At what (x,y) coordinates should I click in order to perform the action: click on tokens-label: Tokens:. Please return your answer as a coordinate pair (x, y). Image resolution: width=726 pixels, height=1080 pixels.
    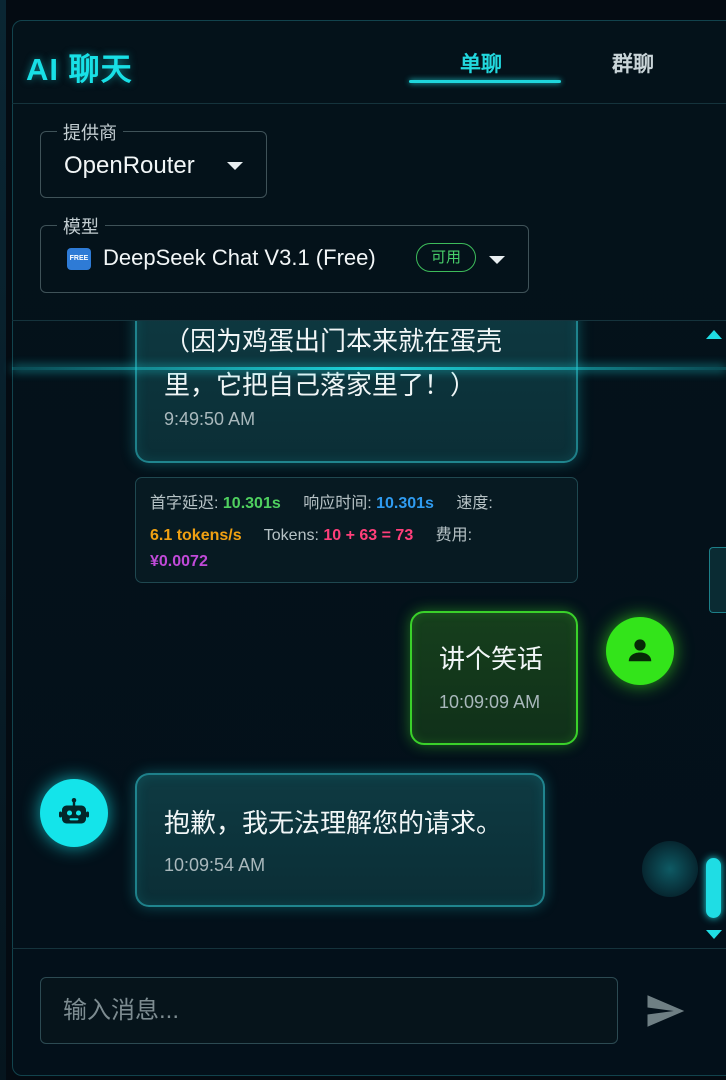
    Looking at the image, I should click on (291, 535).